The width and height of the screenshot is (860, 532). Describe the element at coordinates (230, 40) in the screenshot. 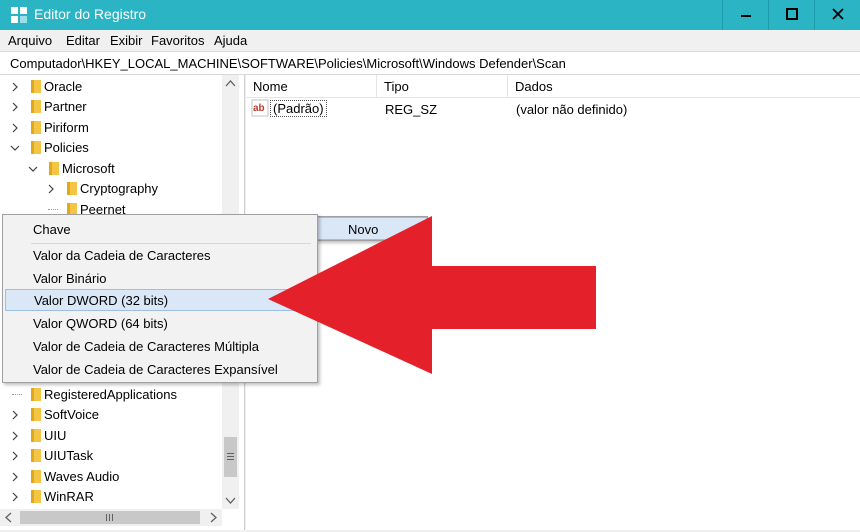

I see `menu-ajuda: Ajuda` at that location.